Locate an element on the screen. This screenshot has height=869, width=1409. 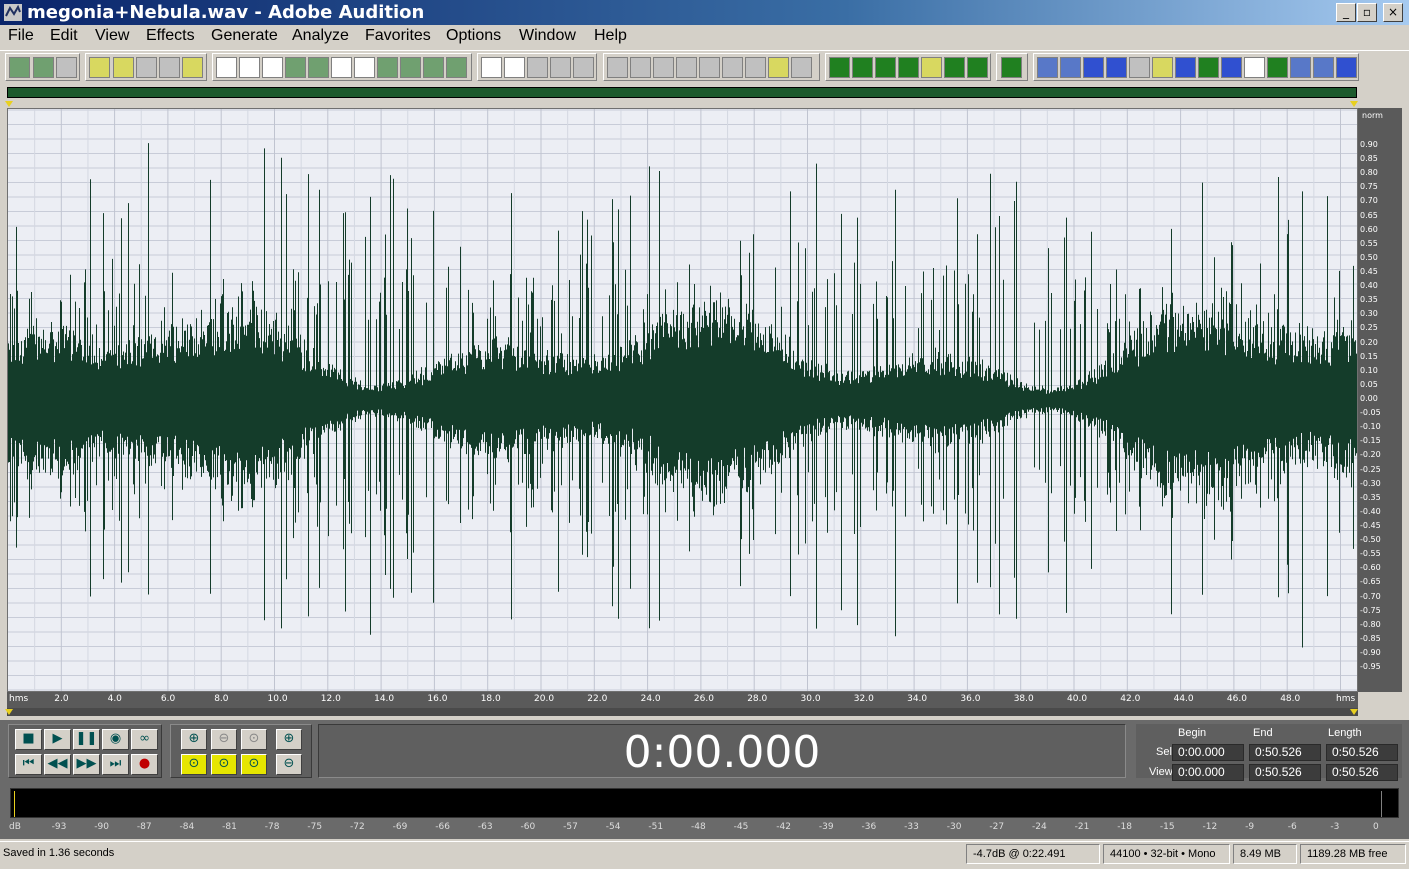
mixer-icon is located at coordinates (663, 67).